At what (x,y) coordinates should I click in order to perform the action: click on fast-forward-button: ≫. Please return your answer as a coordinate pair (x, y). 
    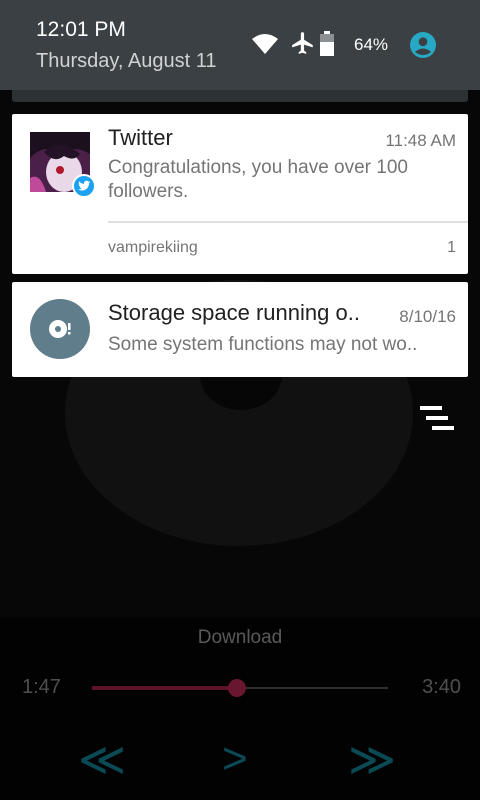
    Looking at the image, I should click on (372, 759).